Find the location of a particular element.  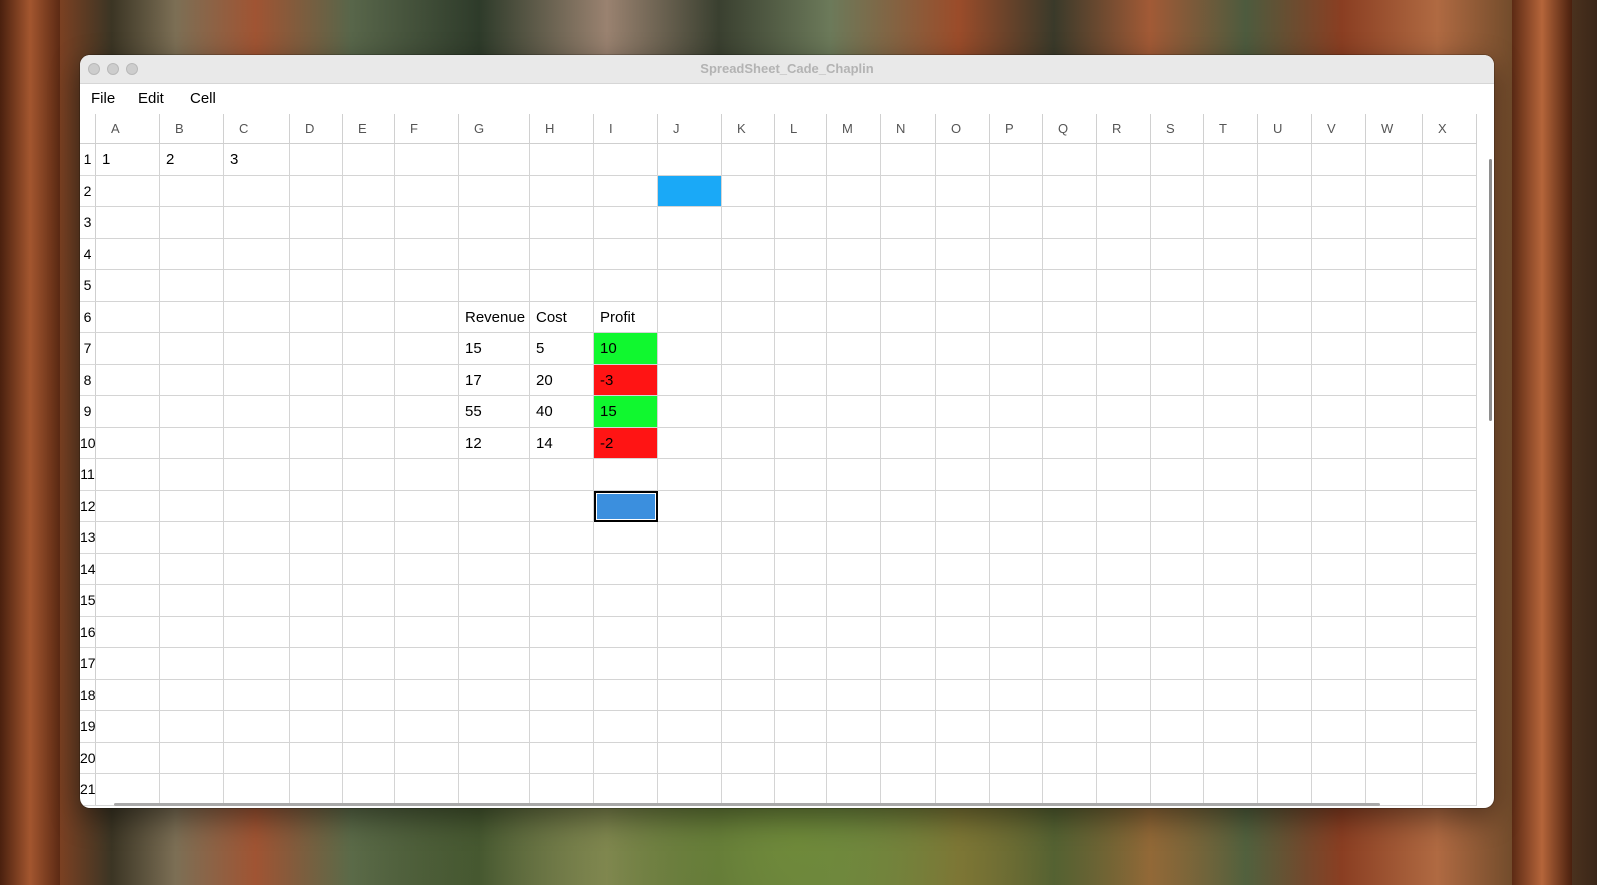

cell-n2 is located at coordinates (908, 191).